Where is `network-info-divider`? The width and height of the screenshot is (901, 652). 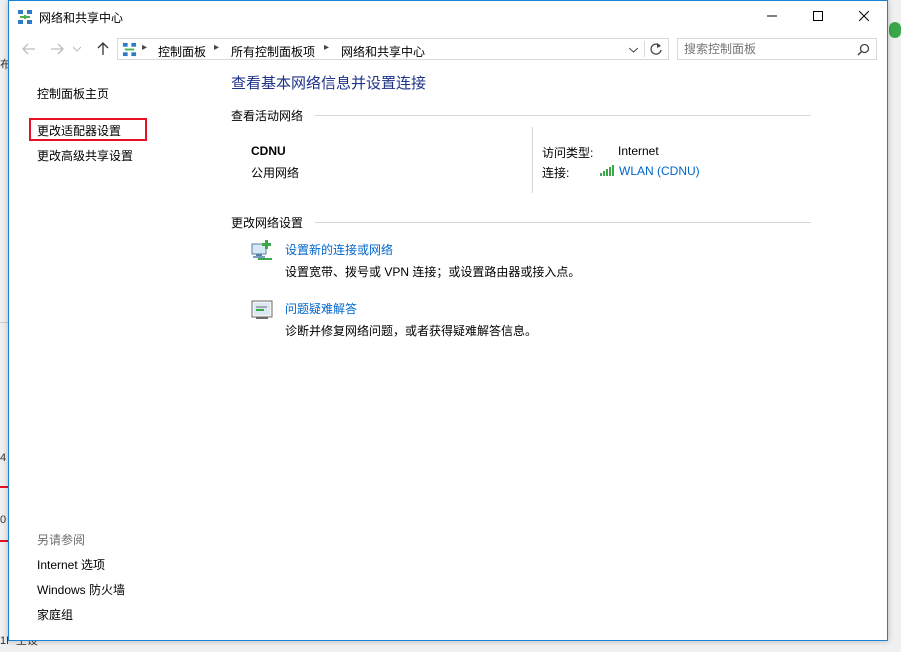
network-info-divider is located at coordinates (532, 160).